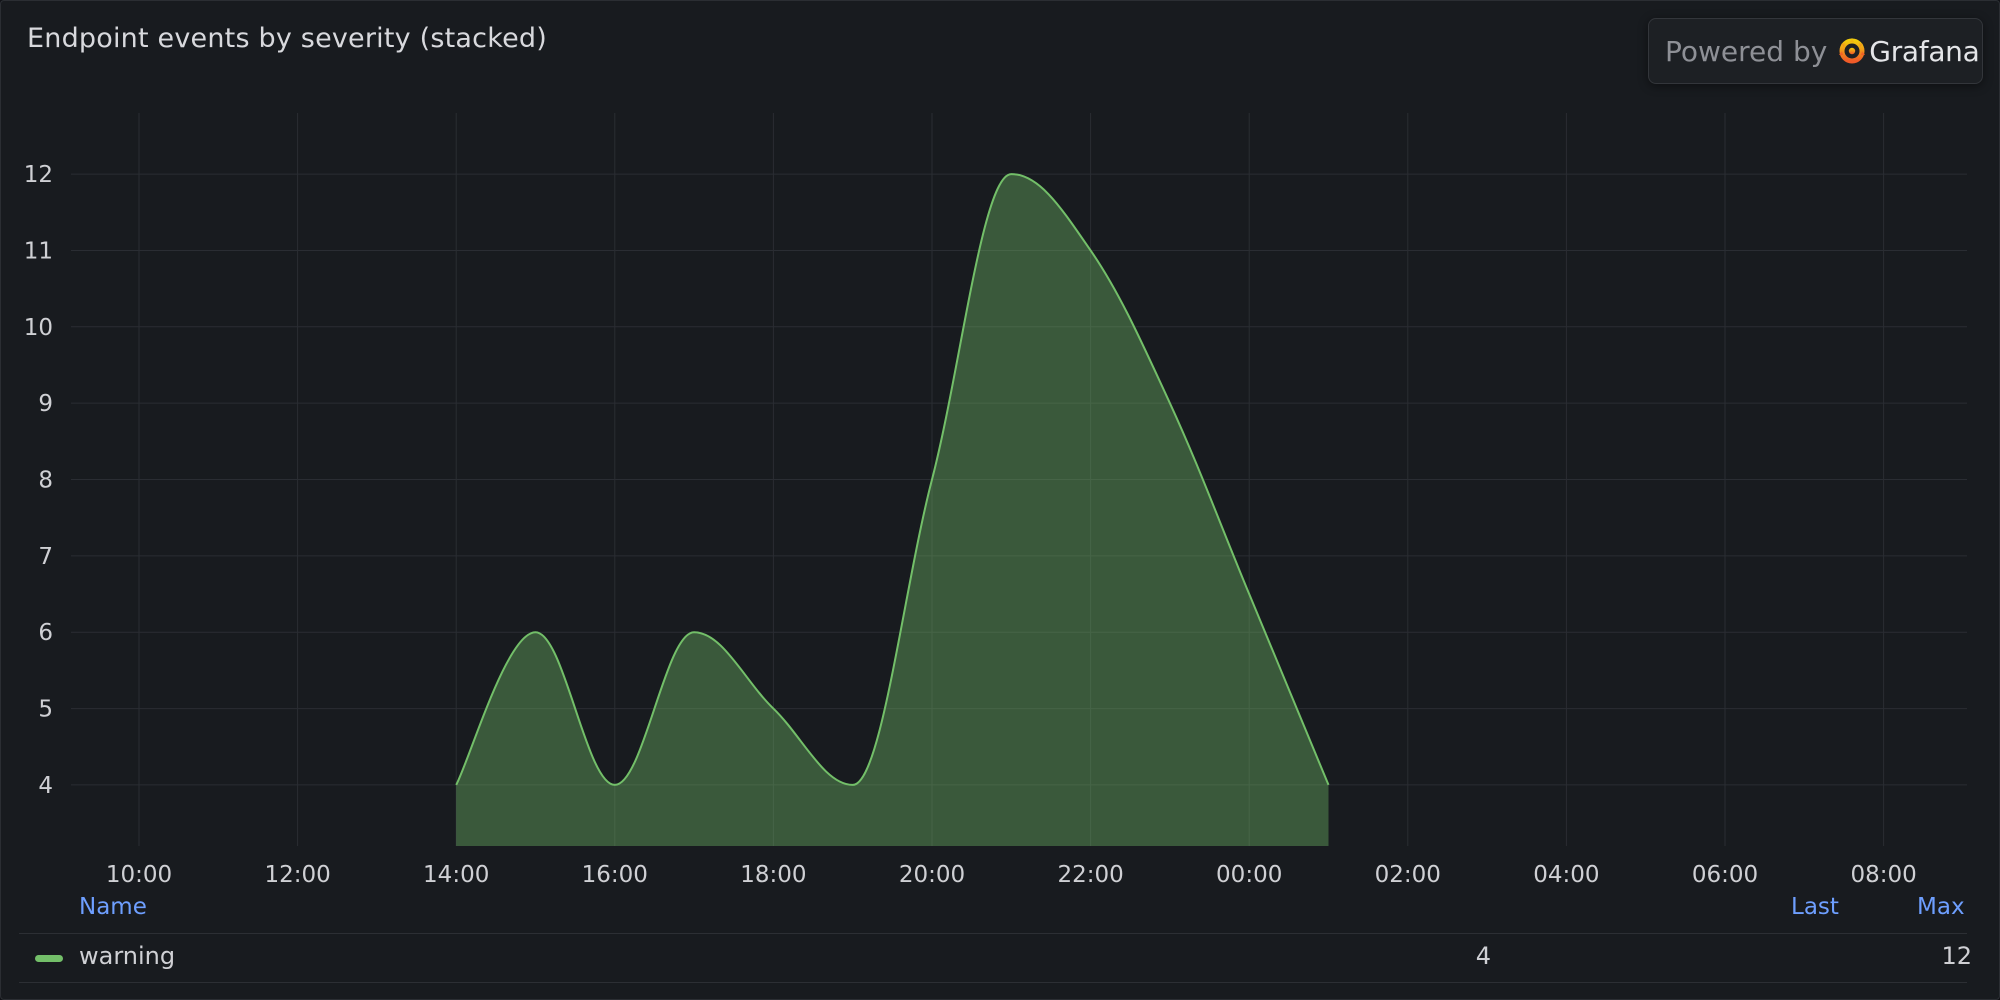 The height and width of the screenshot is (1000, 2000). I want to click on legend-last-value: 4, so click(1483, 956).